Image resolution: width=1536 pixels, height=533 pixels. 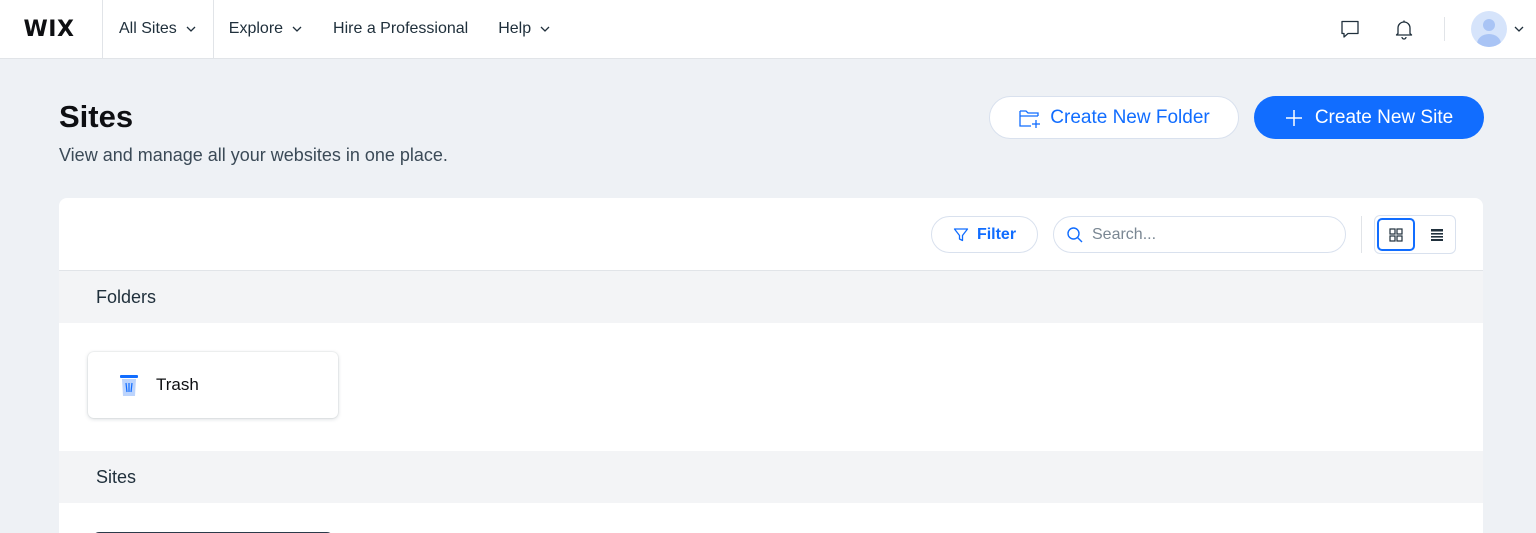 I want to click on view-mode-toggle, so click(x=1415, y=234).